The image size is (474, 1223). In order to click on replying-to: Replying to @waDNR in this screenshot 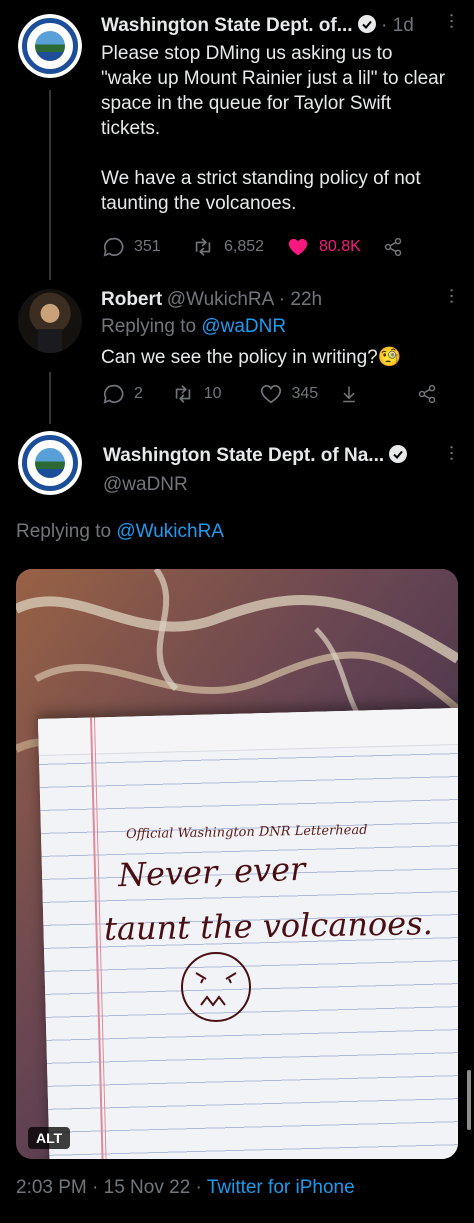, I will do `click(193, 327)`.